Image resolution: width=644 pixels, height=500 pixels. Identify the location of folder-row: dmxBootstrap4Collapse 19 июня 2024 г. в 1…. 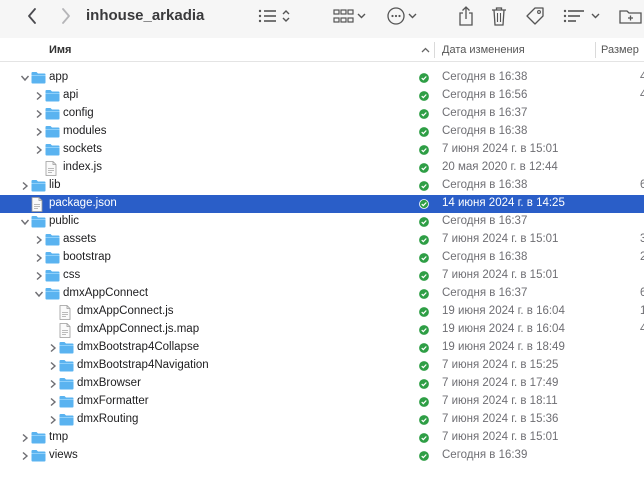
(322, 348).